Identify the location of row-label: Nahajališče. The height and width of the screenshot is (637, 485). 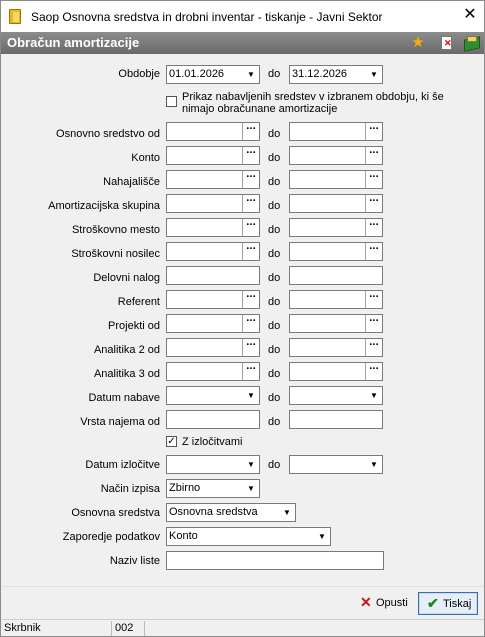
(131, 182).